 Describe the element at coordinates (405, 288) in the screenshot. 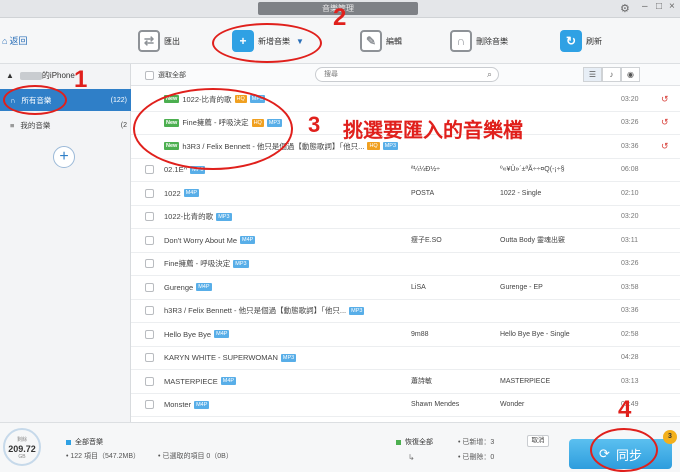

I see `list-item: Gurenge M4P LiSA Gurenge - EP 03:58` at that location.